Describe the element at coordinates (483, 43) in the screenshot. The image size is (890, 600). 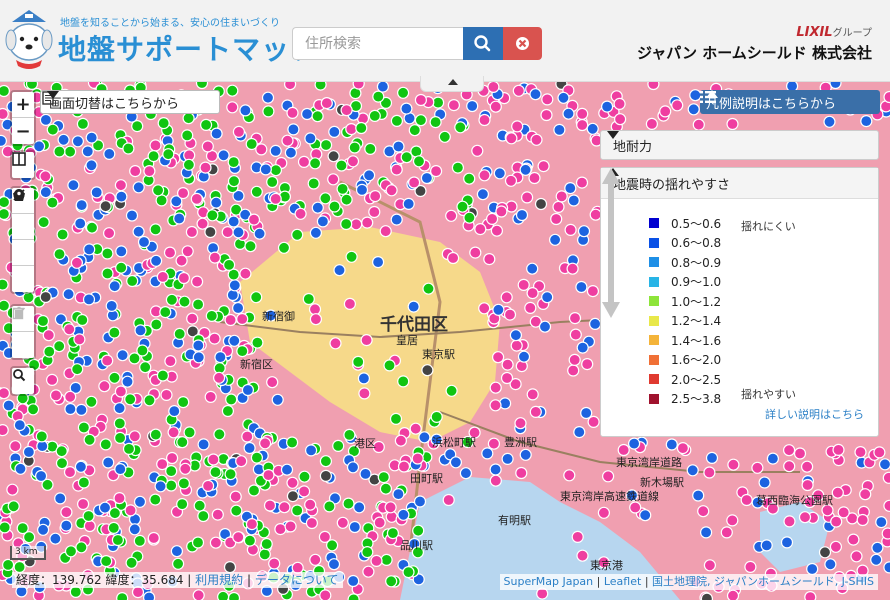
I see `search-button` at that location.